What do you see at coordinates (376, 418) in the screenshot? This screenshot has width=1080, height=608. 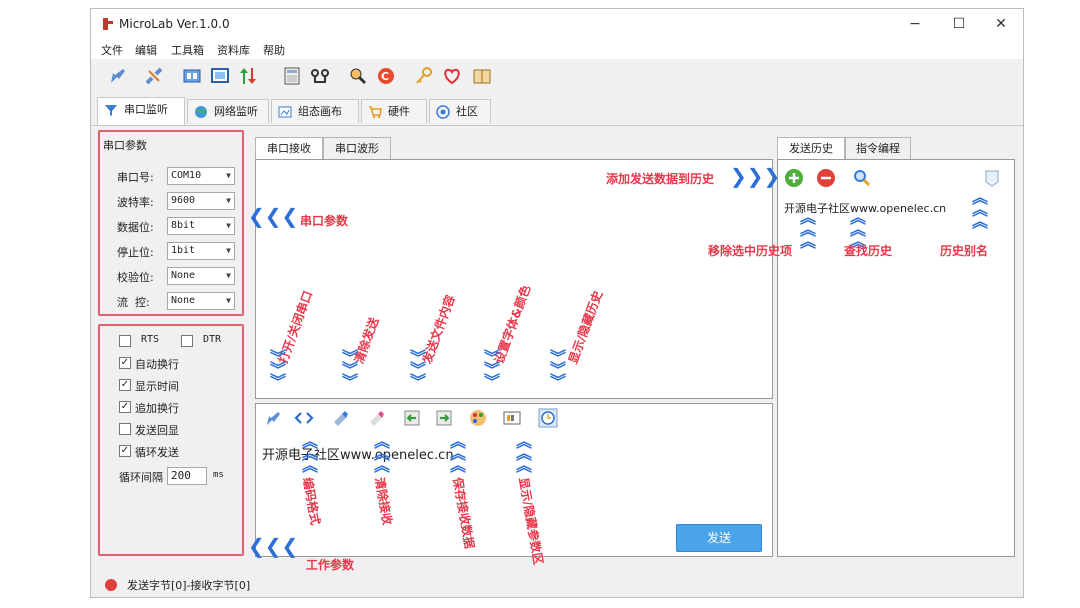 I see `eraser-receive-icon` at bounding box center [376, 418].